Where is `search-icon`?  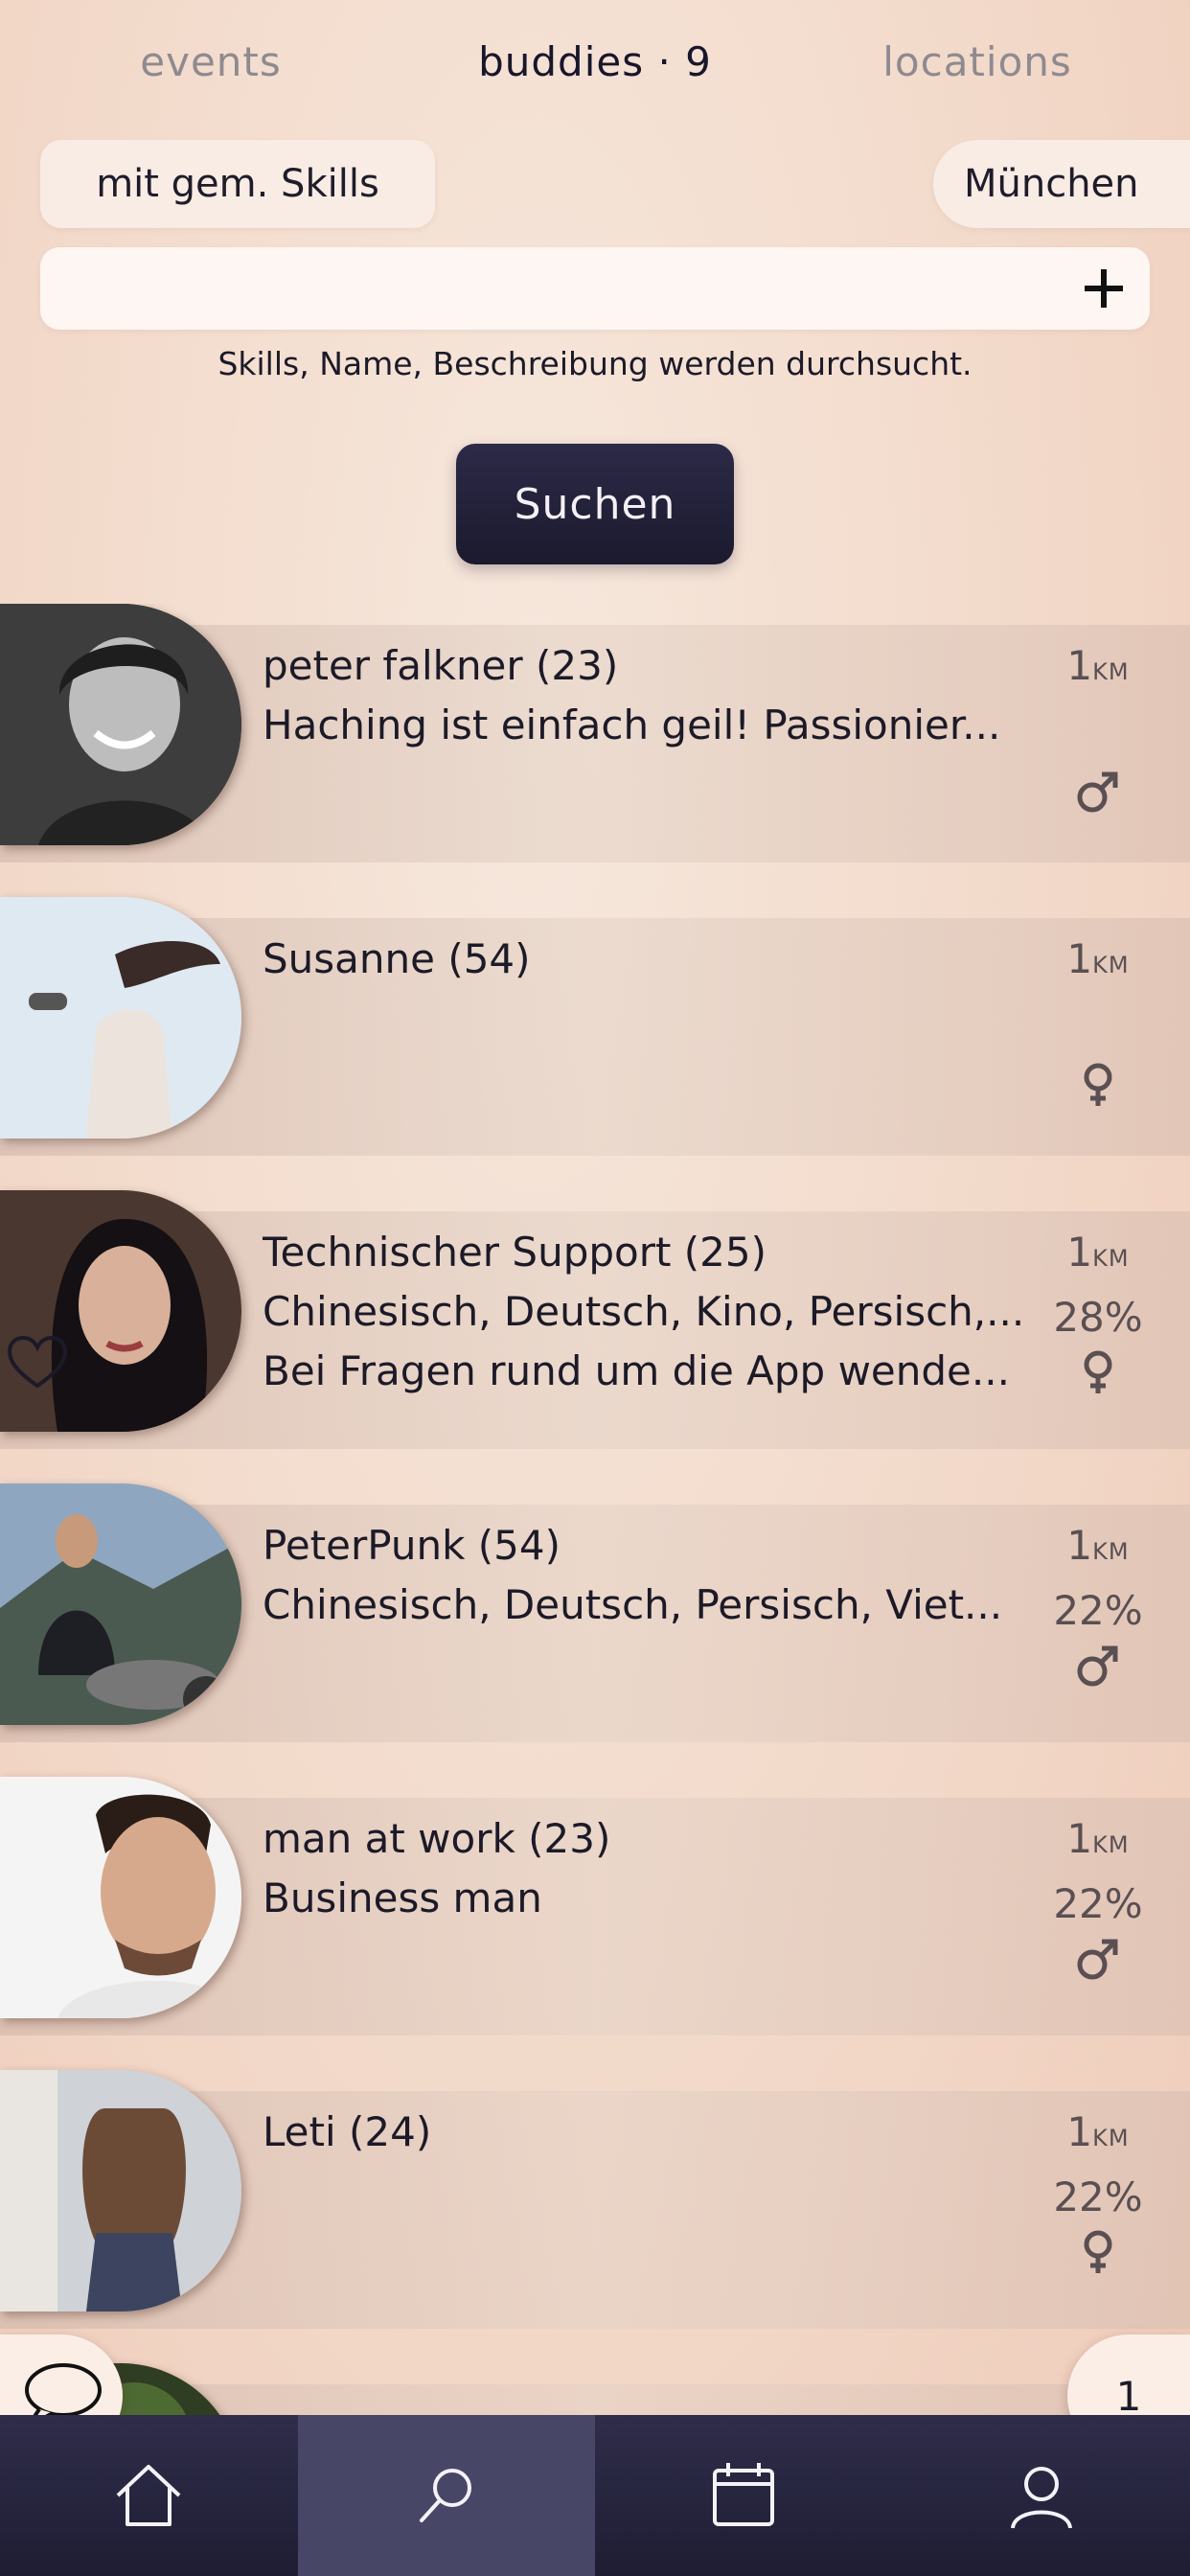
search-icon is located at coordinates (445, 2495).